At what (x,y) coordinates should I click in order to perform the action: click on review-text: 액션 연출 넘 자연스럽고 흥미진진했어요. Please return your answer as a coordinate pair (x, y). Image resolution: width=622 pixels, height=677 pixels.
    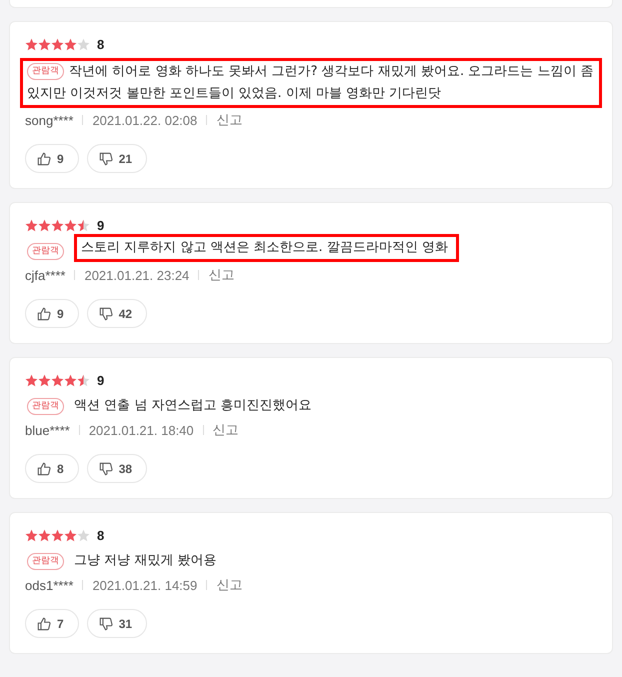
    Looking at the image, I should click on (193, 406).